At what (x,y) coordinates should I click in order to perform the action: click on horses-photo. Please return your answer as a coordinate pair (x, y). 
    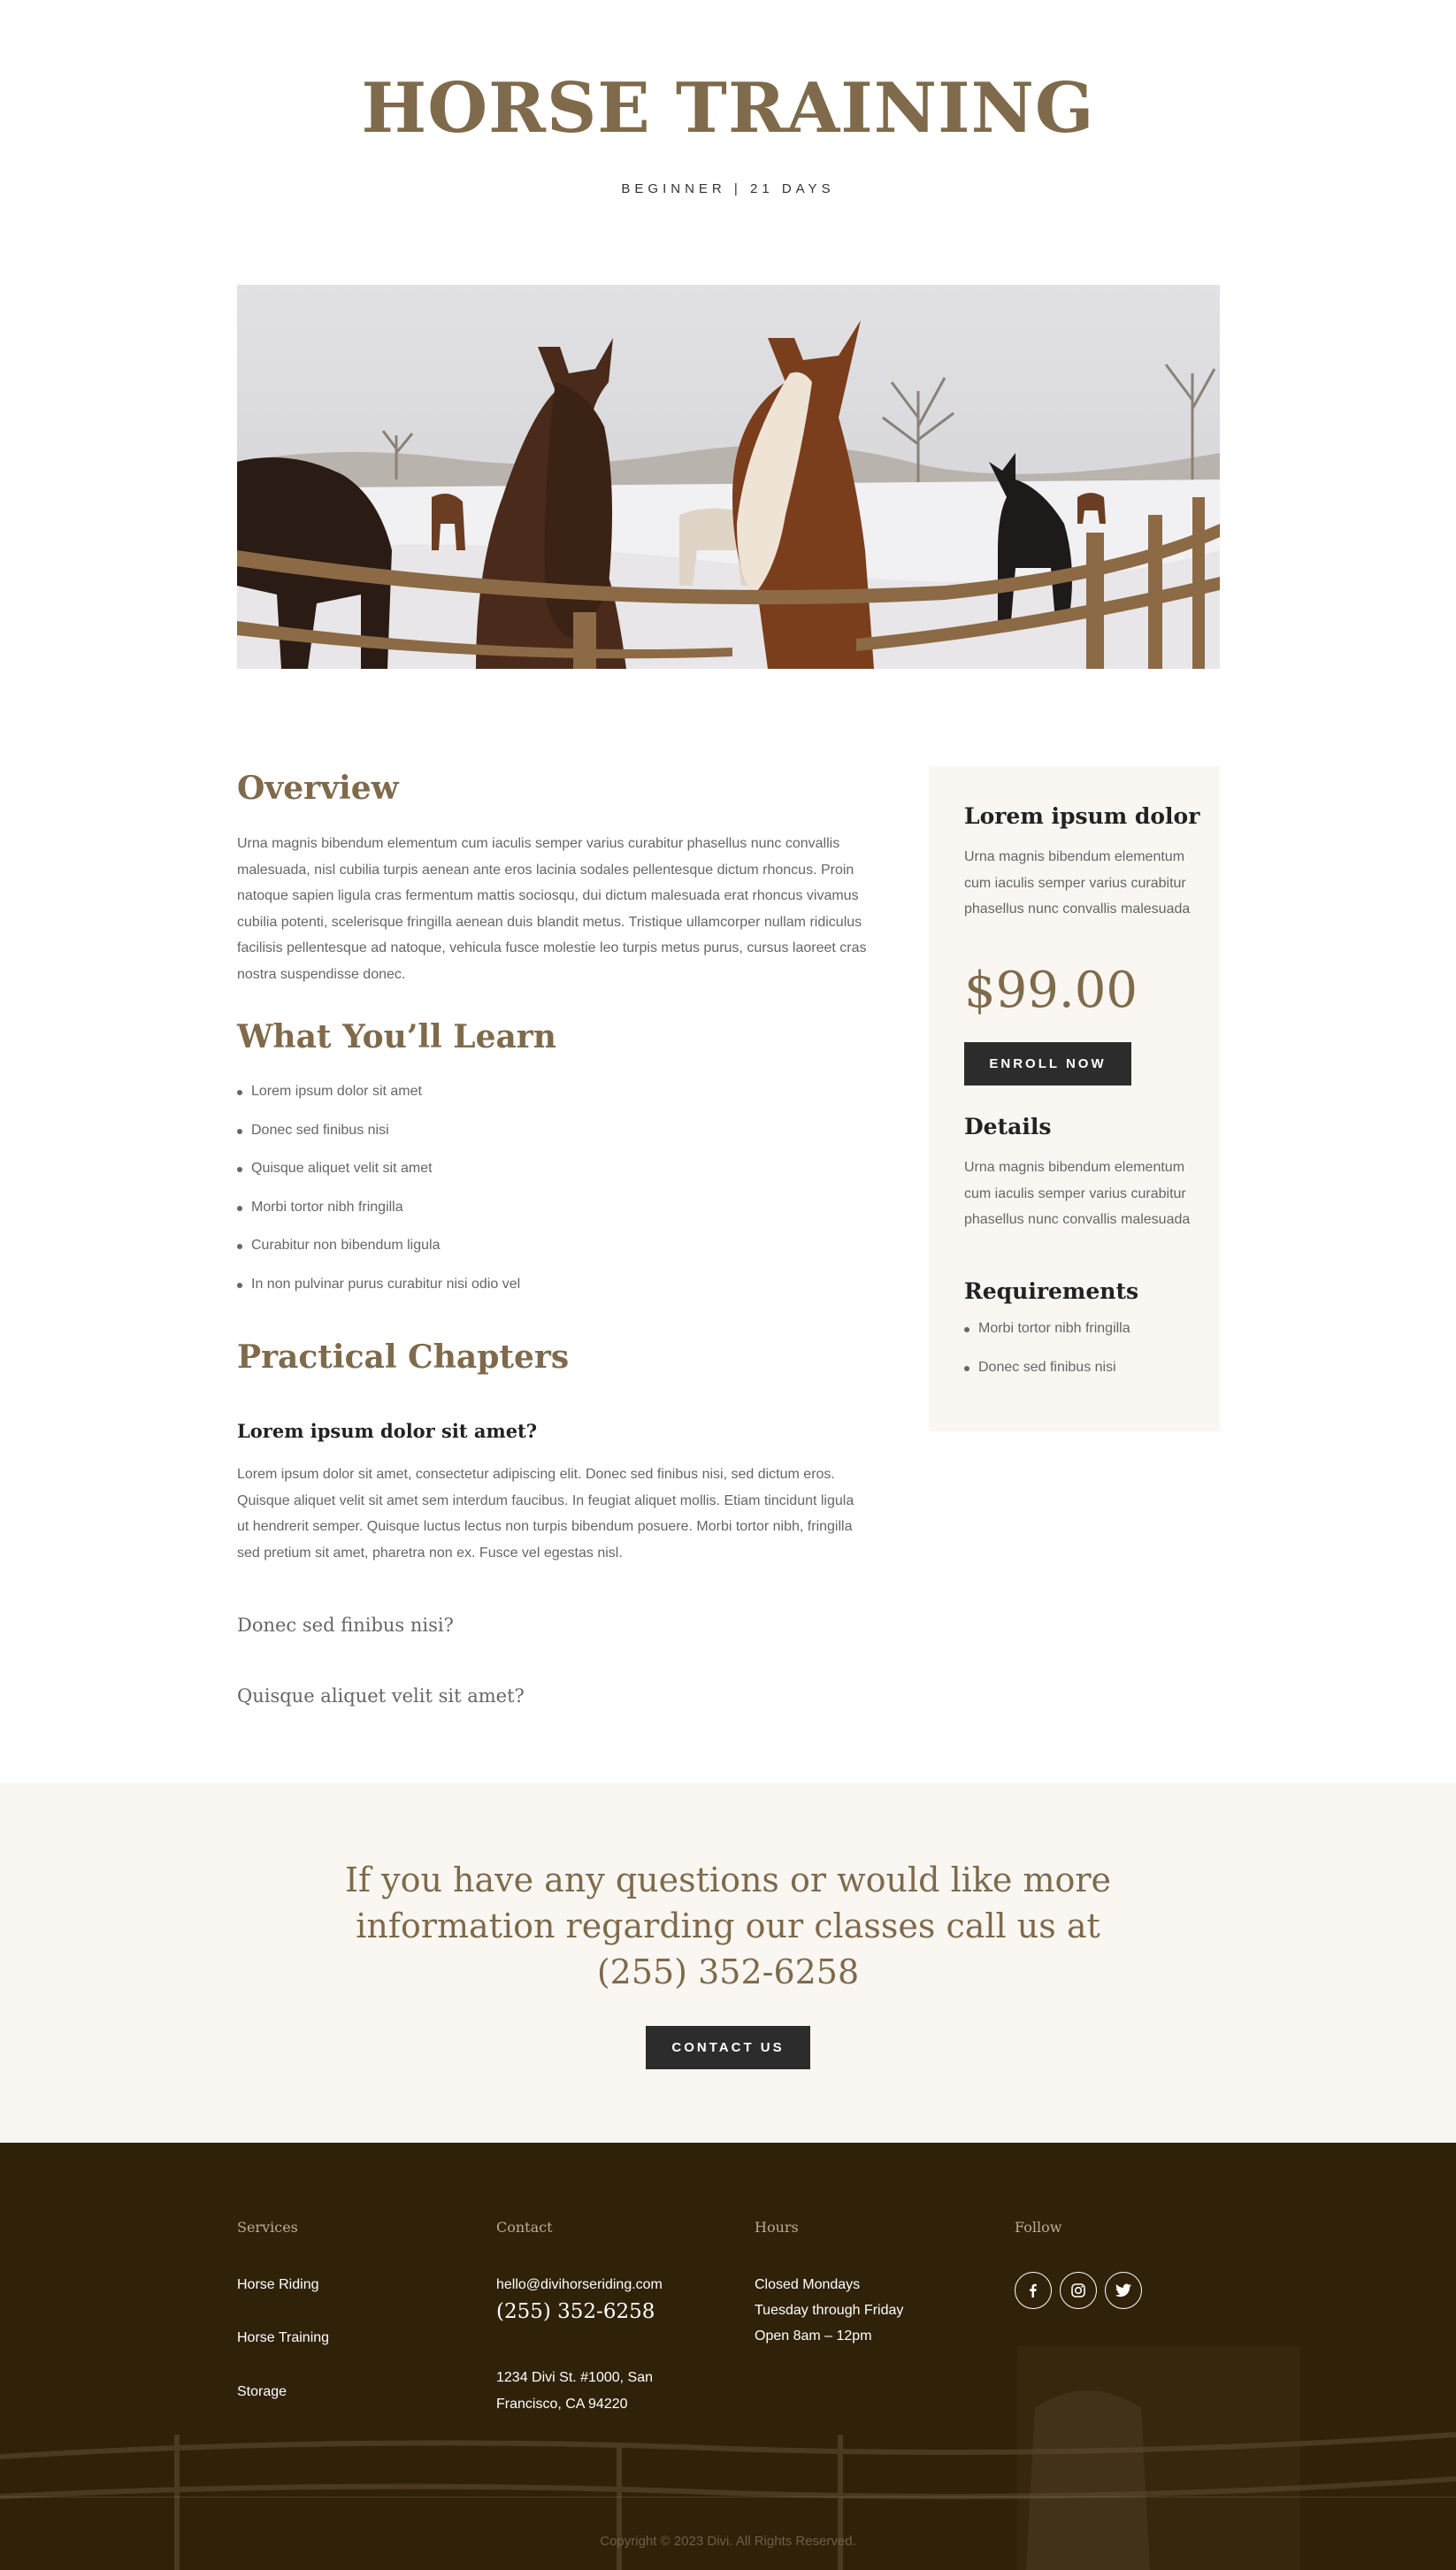
    Looking at the image, I should click on (728, 477).